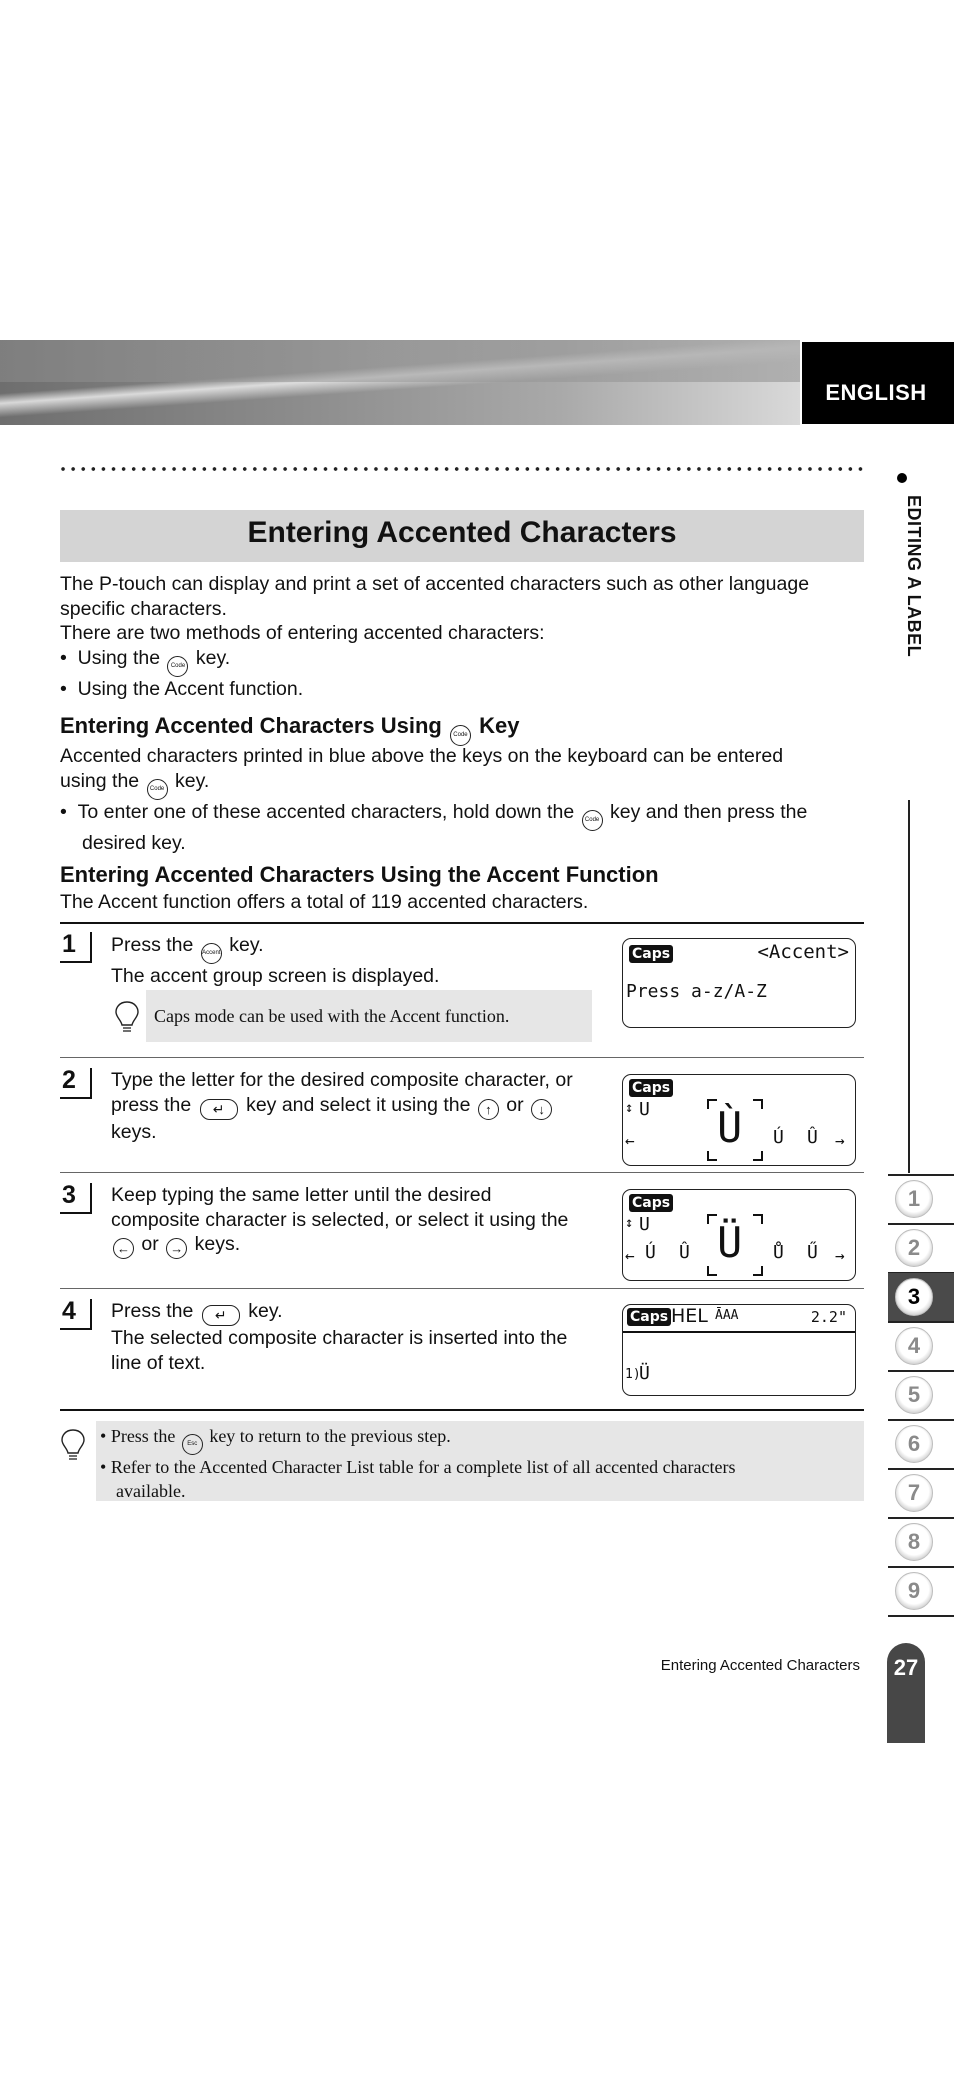 This screenshot has width=954, height=2082. What do you see at coordinates (696, 991) in the screenshot?
I see `lcd-prompt: Press a-z/A-Z` at bounding box center [696, 991].